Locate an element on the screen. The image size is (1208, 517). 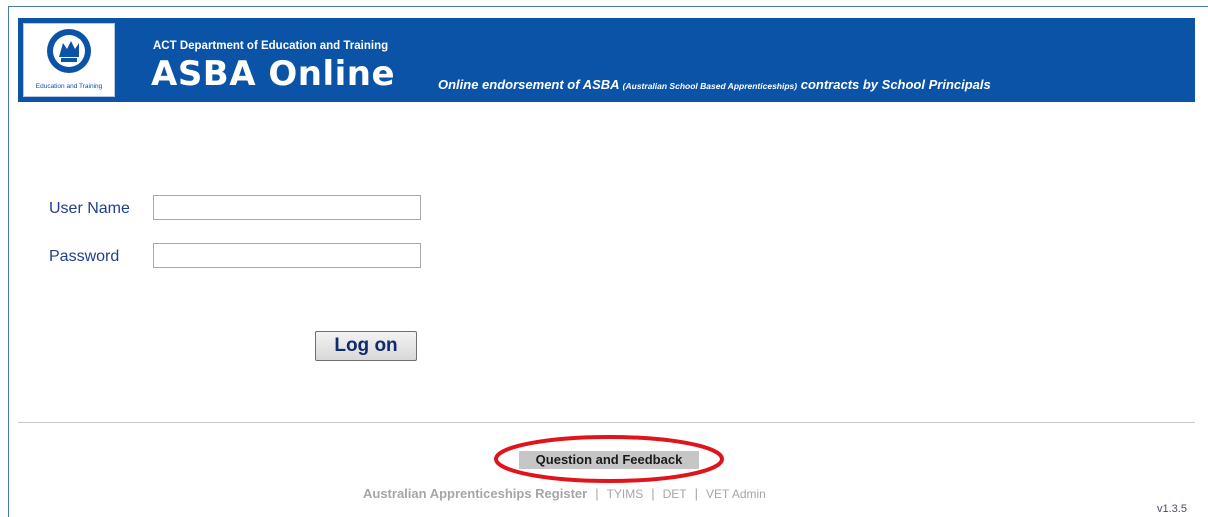
password-label: Password is located at coordinates (84, 256).